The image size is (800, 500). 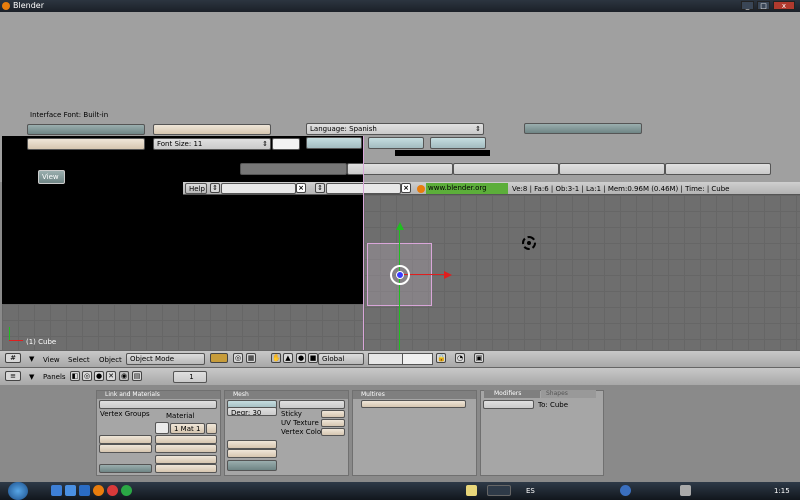 I want to click on editing-icon: ◉, so click(x=124, y=376).